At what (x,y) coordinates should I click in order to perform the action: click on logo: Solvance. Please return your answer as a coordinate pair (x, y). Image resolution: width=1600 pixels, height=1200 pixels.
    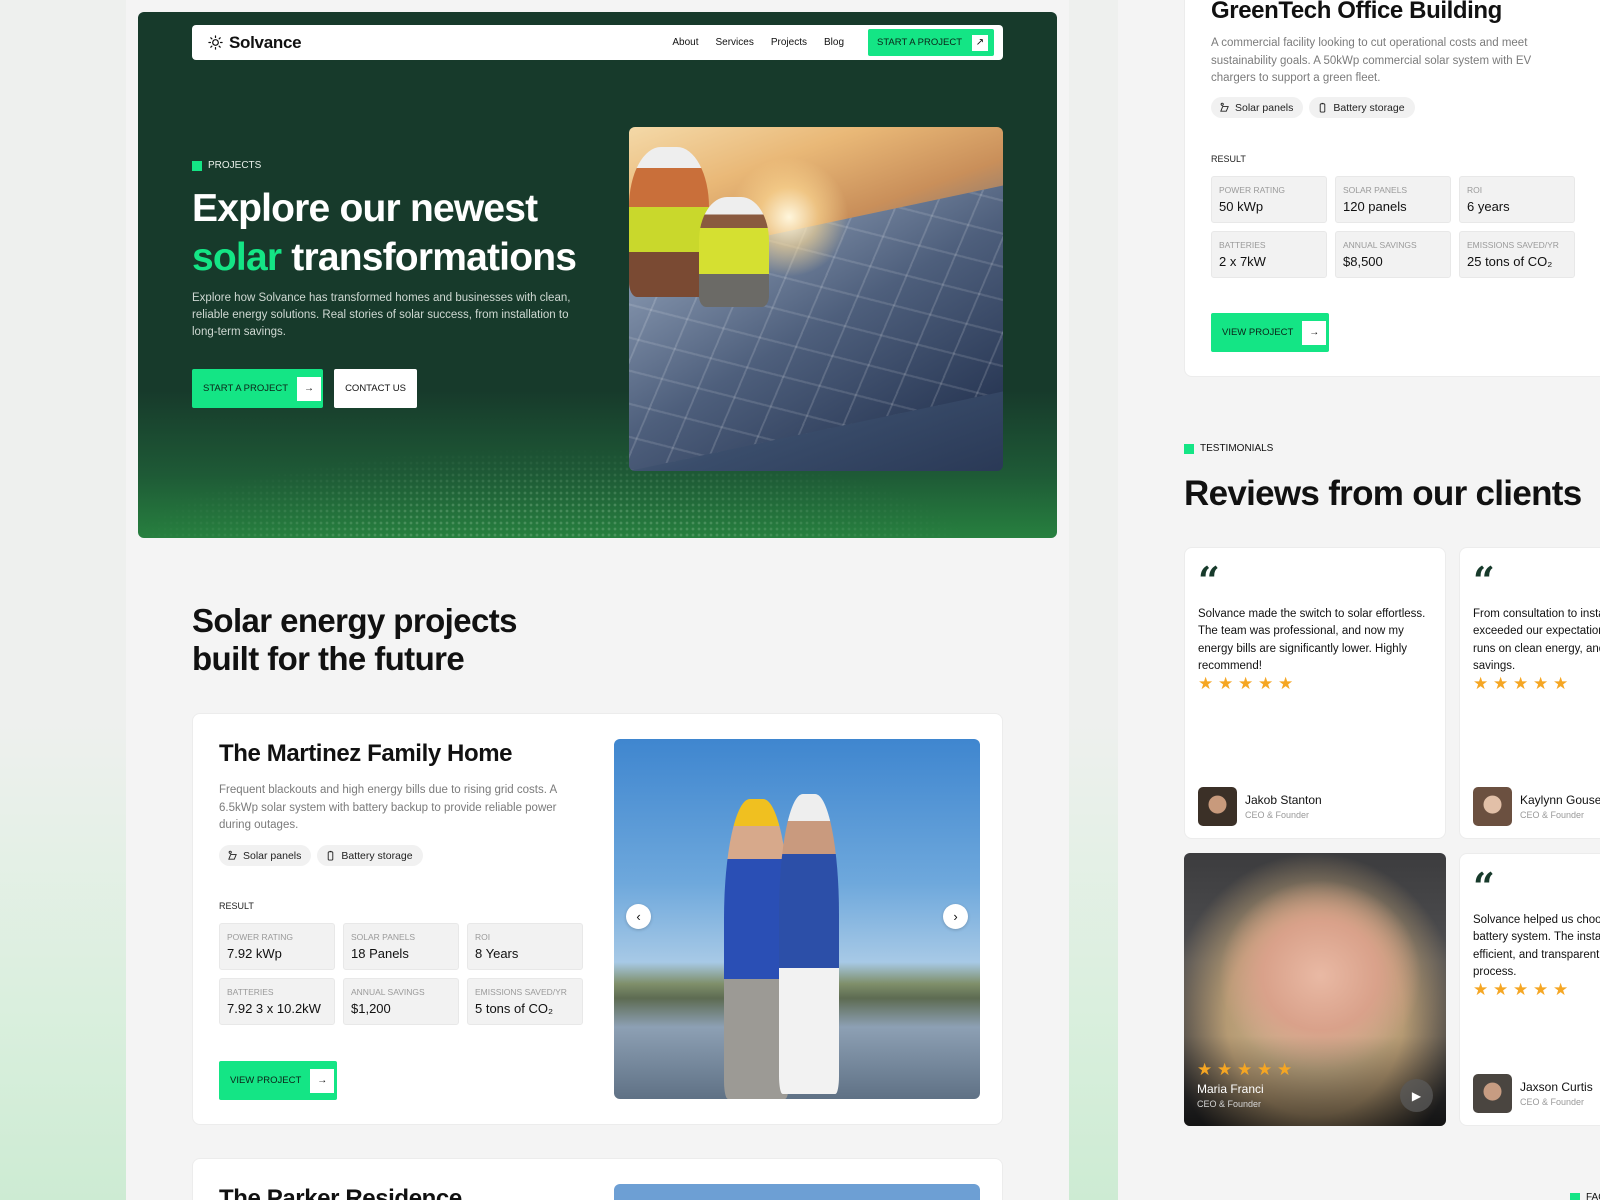
    Looking at the image, I should click on (255, 42).